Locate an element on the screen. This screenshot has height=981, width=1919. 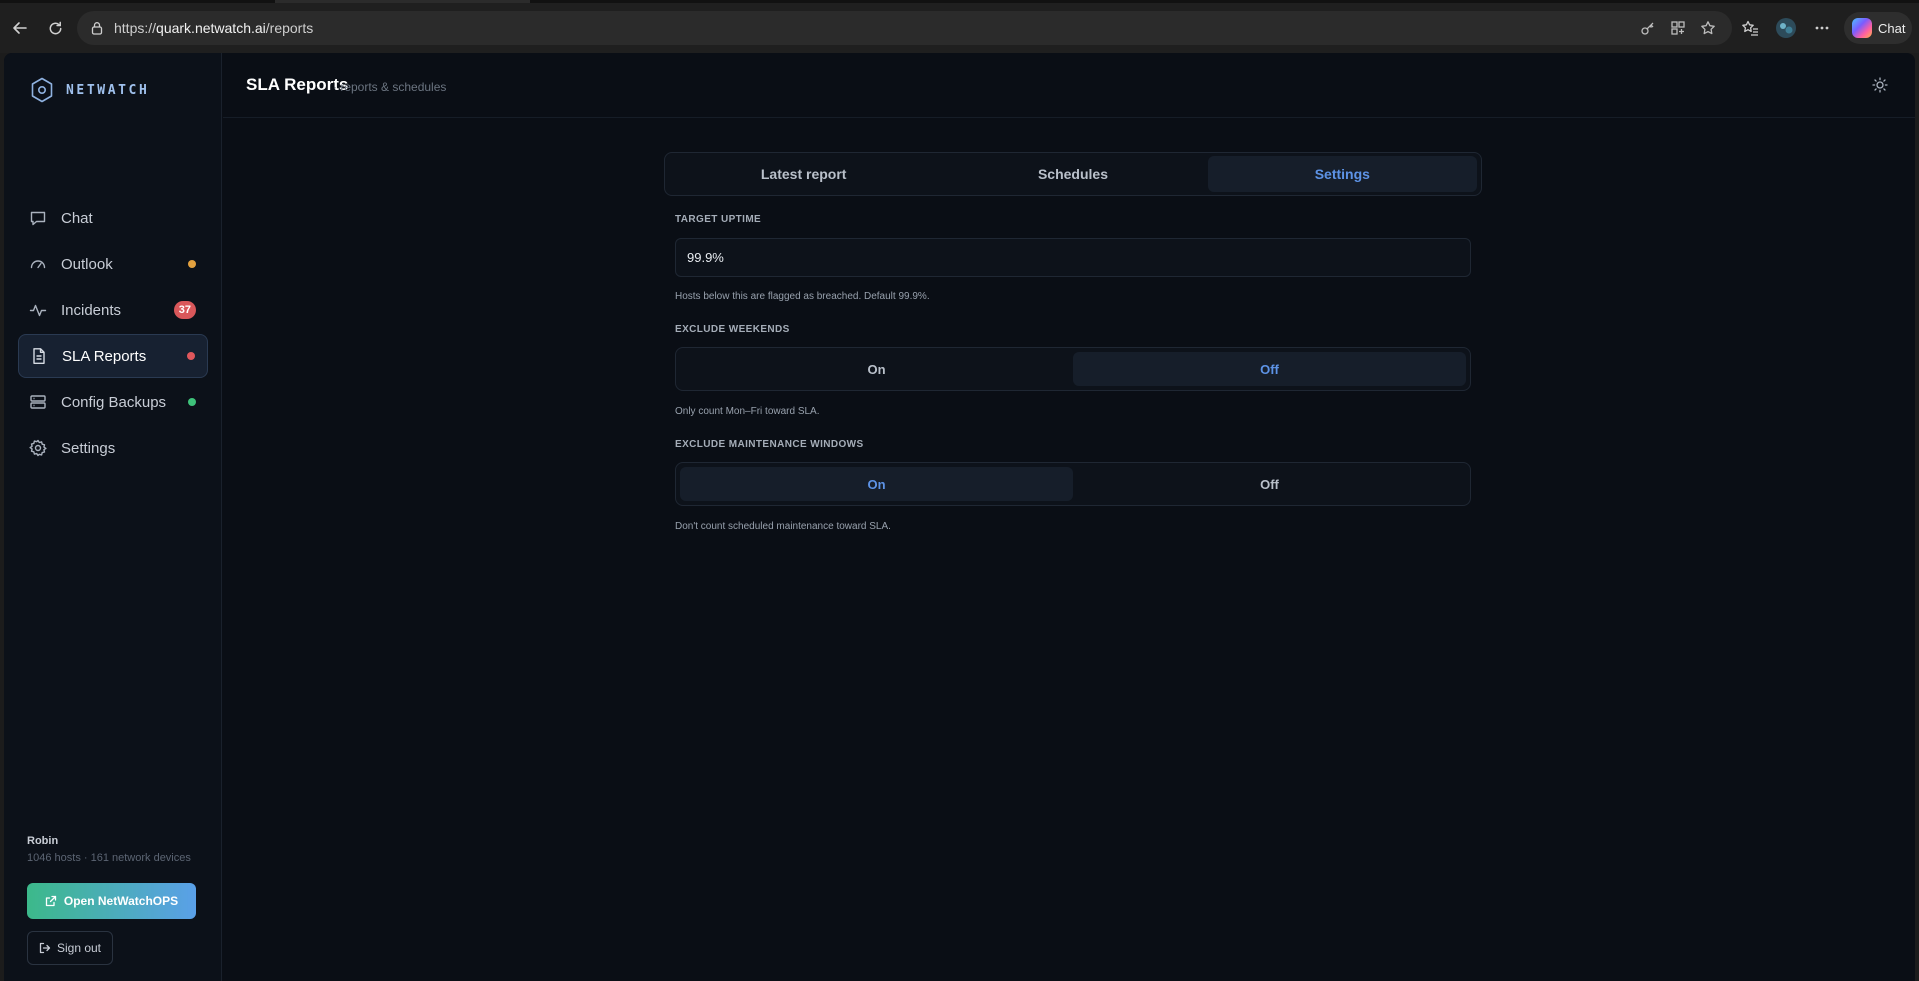
sidebar-item-outlook: Outlook is located at coordinates (113, 264).